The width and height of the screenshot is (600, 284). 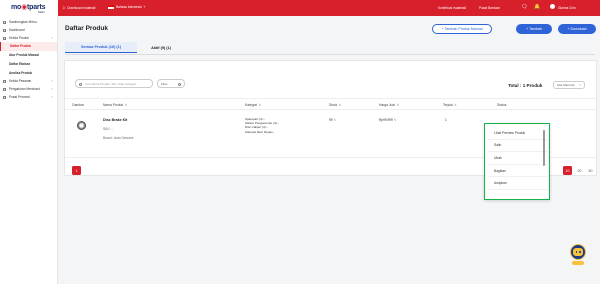 I want to click on account-name: Gianna Chin, so click(x=567, y=8).